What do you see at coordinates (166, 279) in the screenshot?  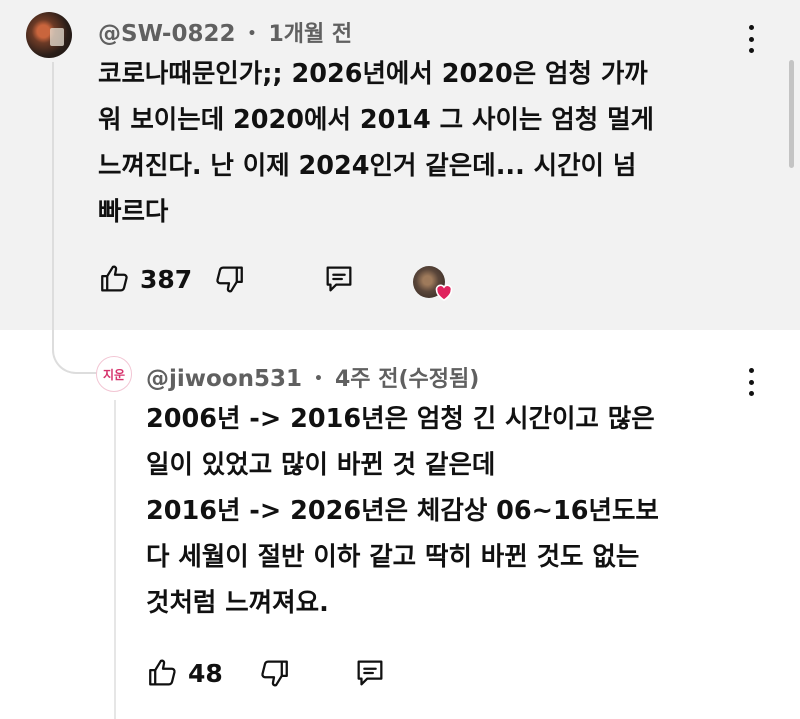 I see `like-count: 387` at bounding box center [166, 279].